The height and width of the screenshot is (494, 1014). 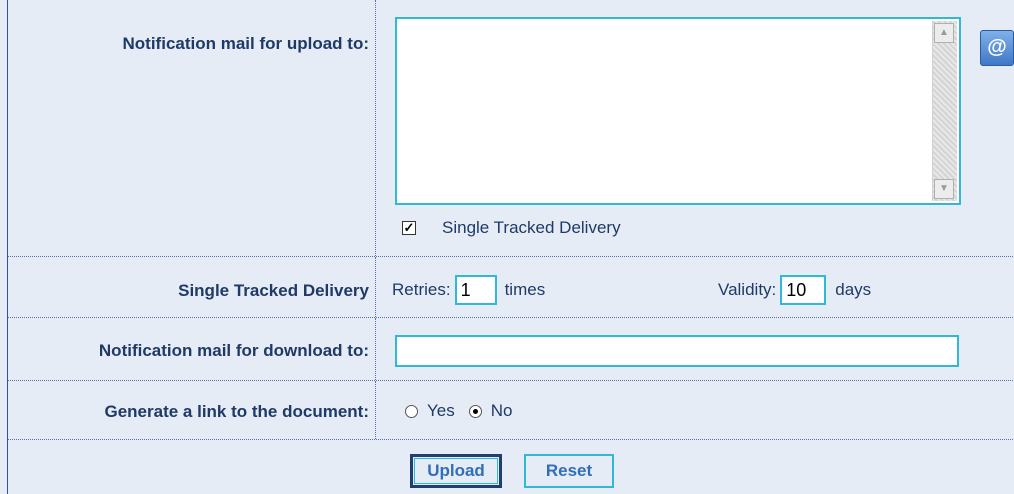 I want to click on radio-yes-label: Yes, so click(x=441, y=410).